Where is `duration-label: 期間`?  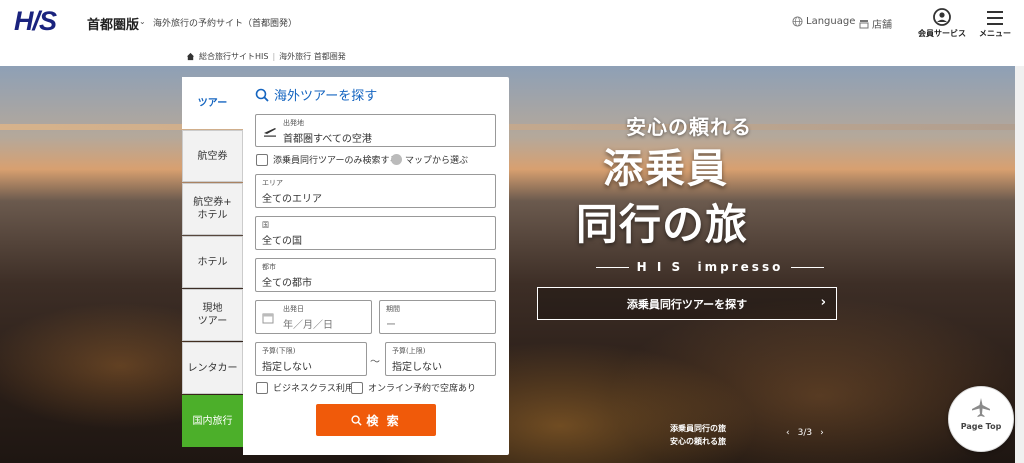 duration-label: 期間 is located at coordinates (393, 309).